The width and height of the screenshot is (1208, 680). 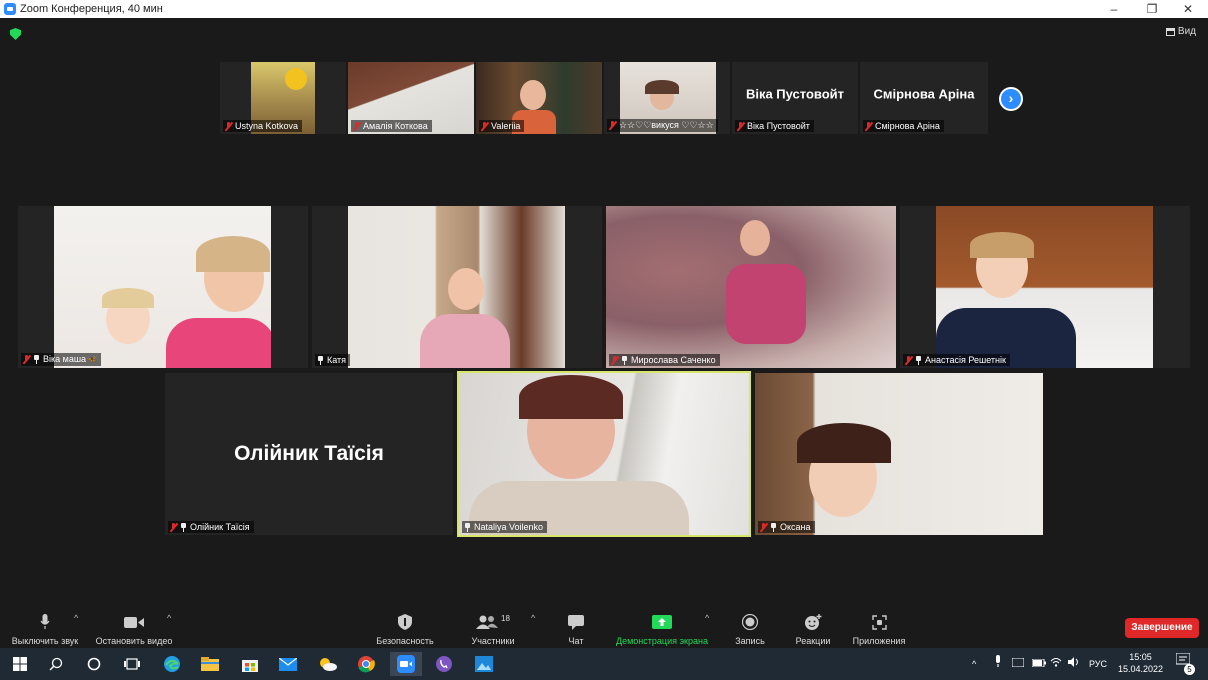 I want to click on maximize-button: ❐, so click(x=1152, y=9).